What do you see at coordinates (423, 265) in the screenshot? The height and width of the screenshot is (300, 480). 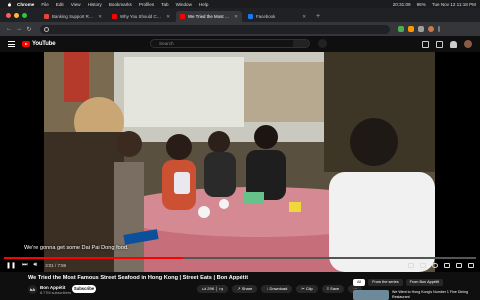 I see `captions-icon` at bounding box center [423, 265].